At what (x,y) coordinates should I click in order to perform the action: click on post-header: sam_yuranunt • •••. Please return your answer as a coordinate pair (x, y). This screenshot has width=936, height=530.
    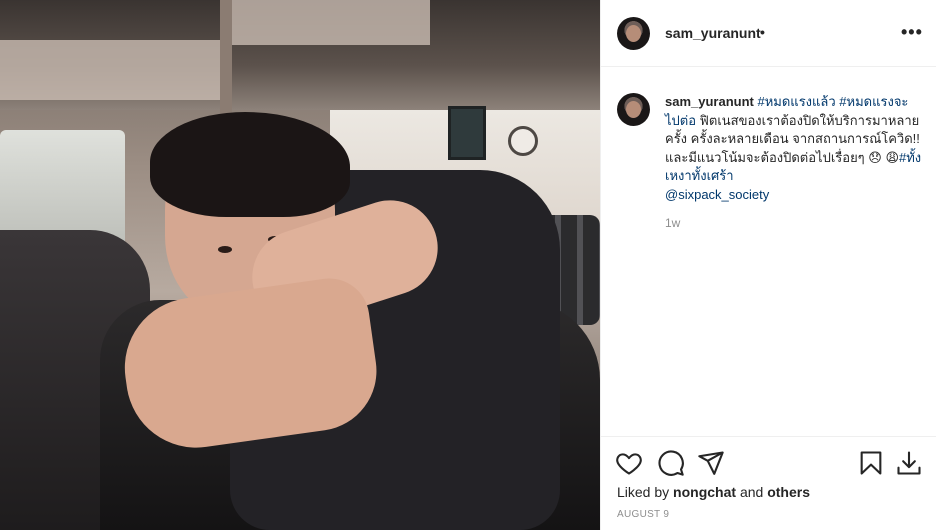
    Looking at the image, I should click on (768, 33).